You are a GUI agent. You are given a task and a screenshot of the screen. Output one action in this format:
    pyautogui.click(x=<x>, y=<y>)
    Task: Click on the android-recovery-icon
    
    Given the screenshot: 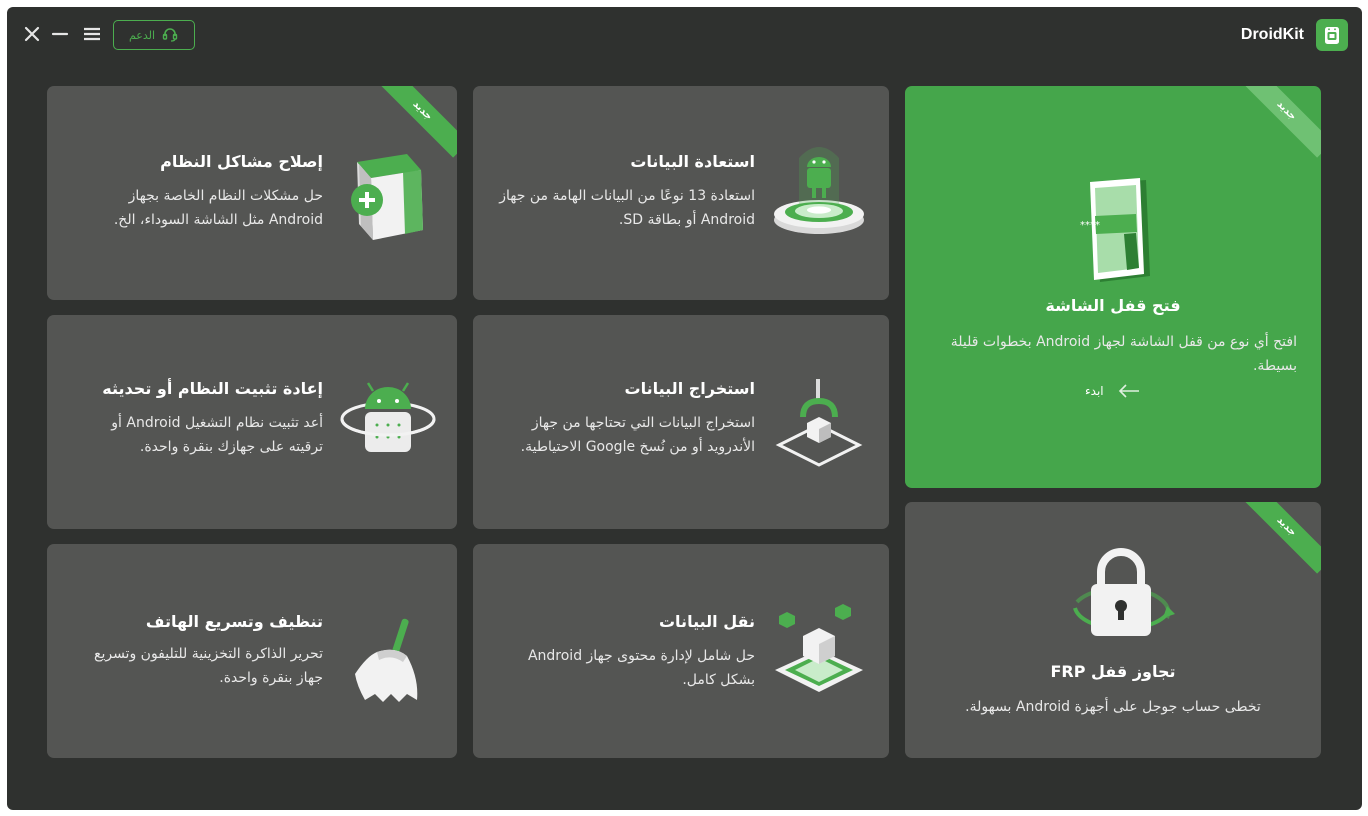 What is the action you would take?
    pyautogui.click(x=820, y=194)
    